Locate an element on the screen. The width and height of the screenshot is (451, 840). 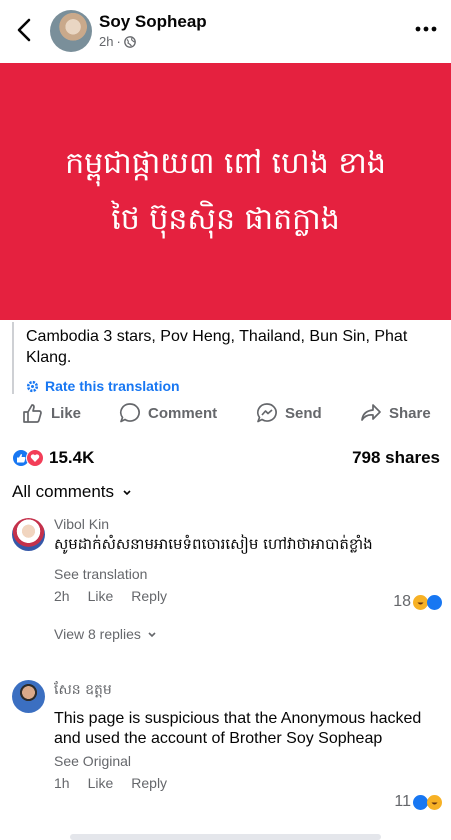
thumbs-up-icon is located at coordinates (32, 413).